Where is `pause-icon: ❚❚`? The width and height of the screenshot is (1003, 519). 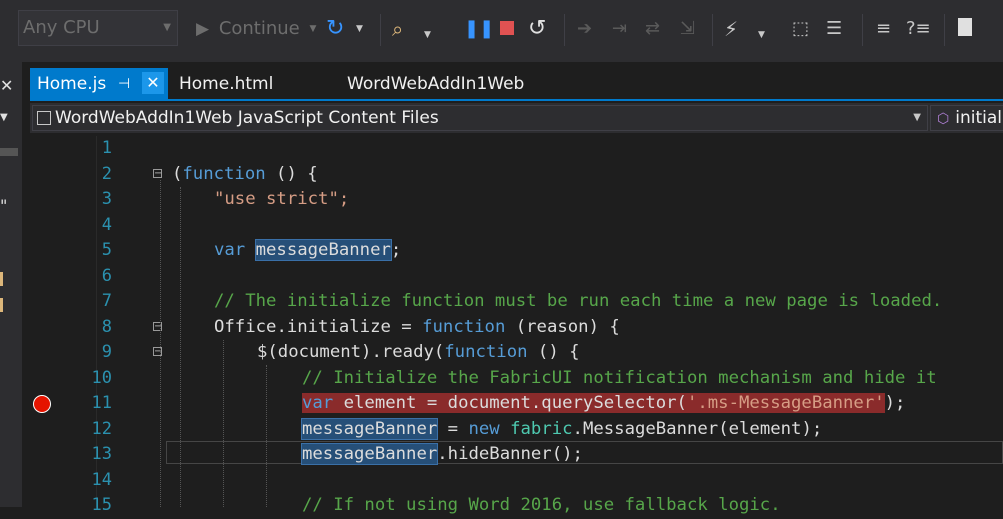 pause-icon: ❚❚ is located at coordinates (479, 29).